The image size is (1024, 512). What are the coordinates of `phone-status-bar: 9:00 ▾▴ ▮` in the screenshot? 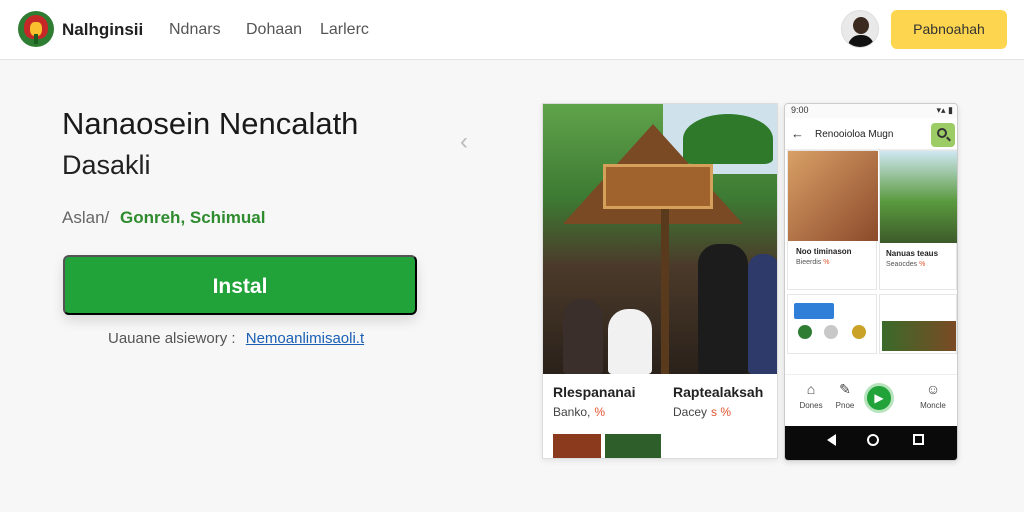 It's located at (871, 111).